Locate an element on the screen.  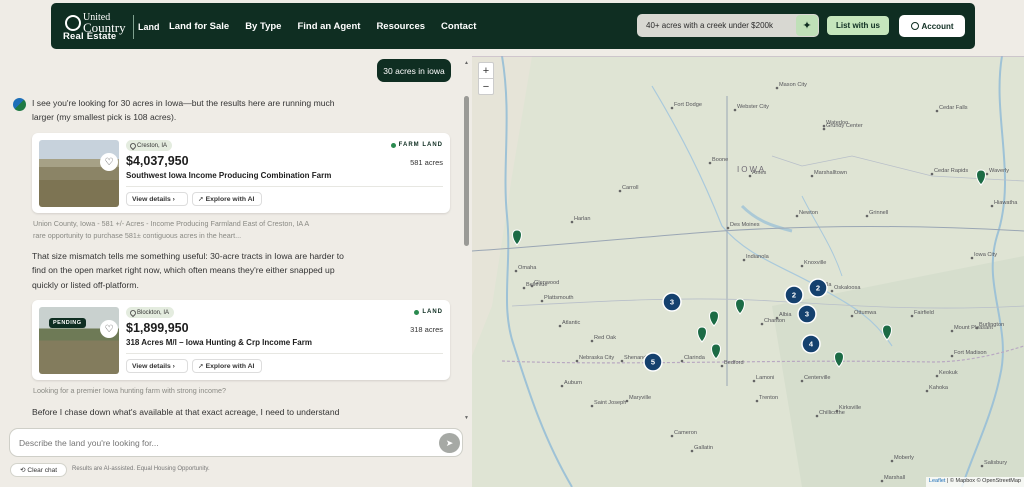
city-label: Boone is located at coordinates (720, 160).